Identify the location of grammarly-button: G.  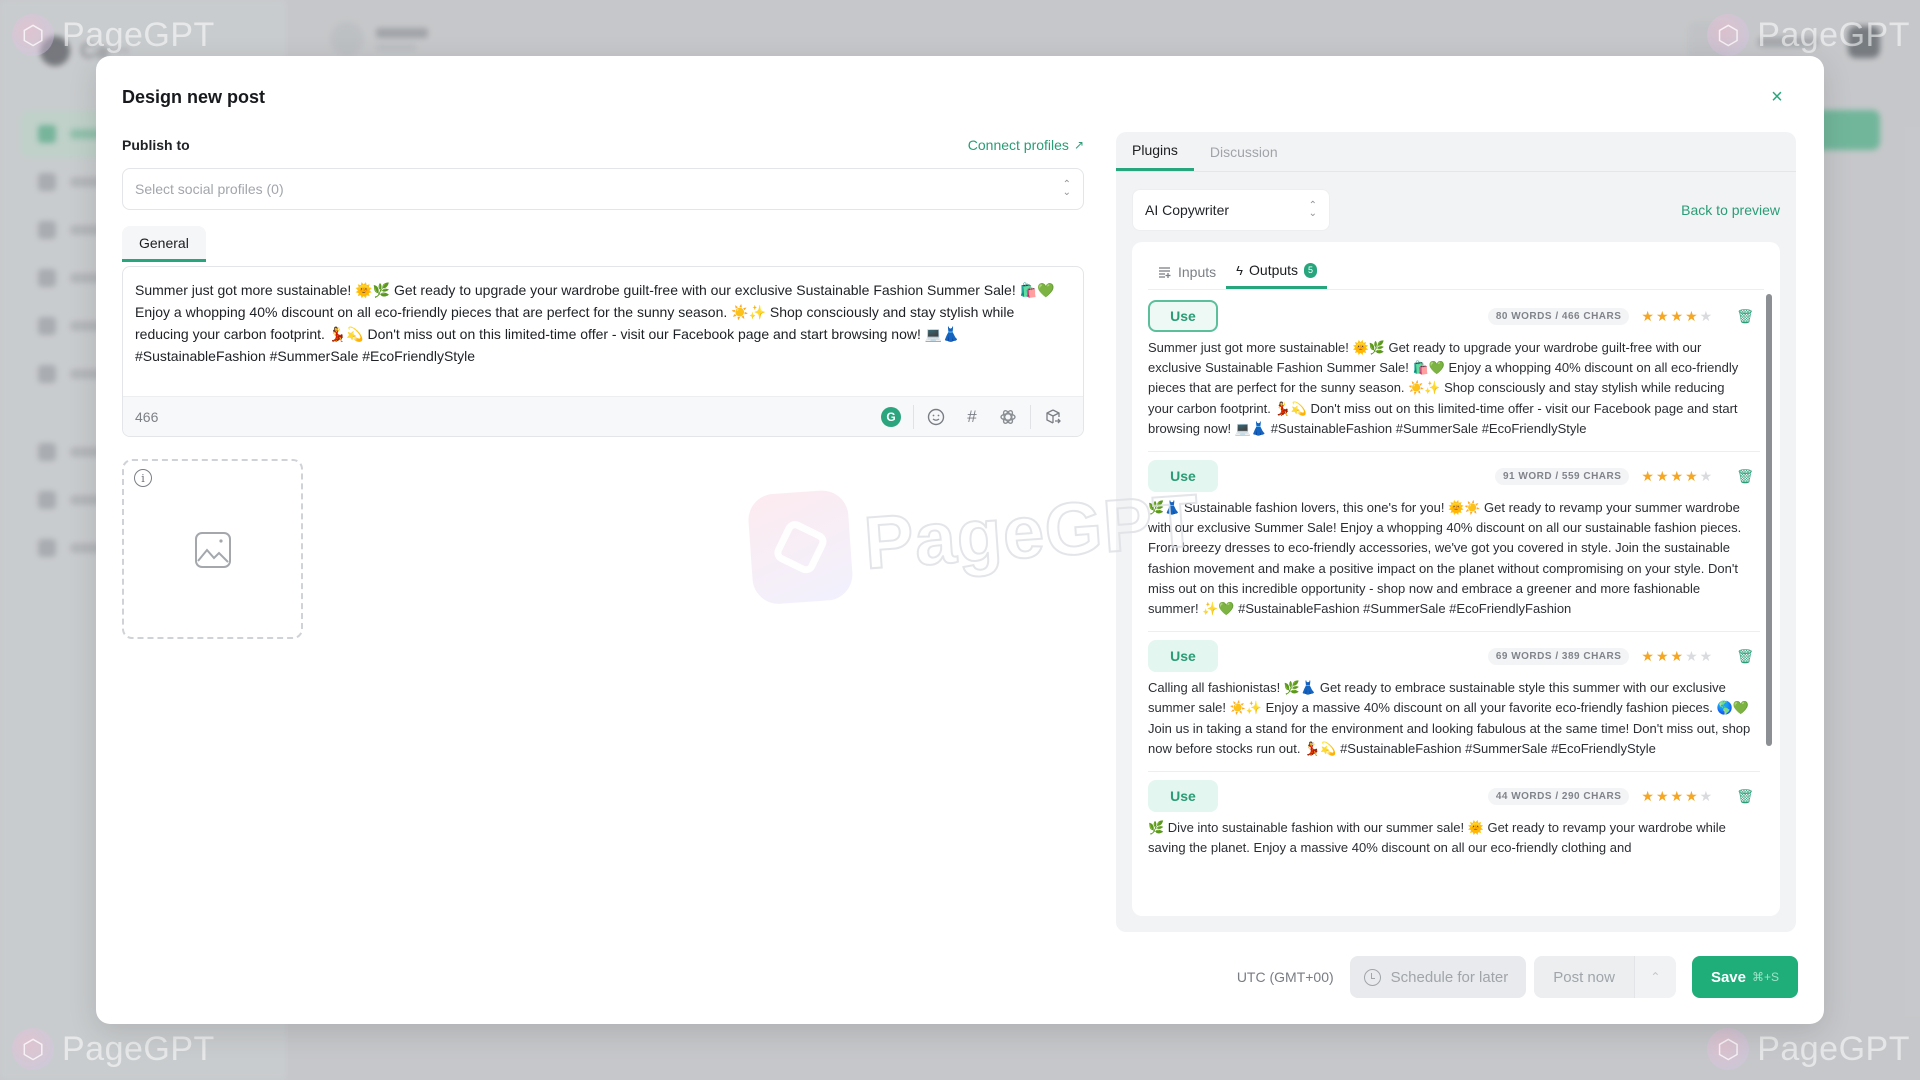
(891, 417).